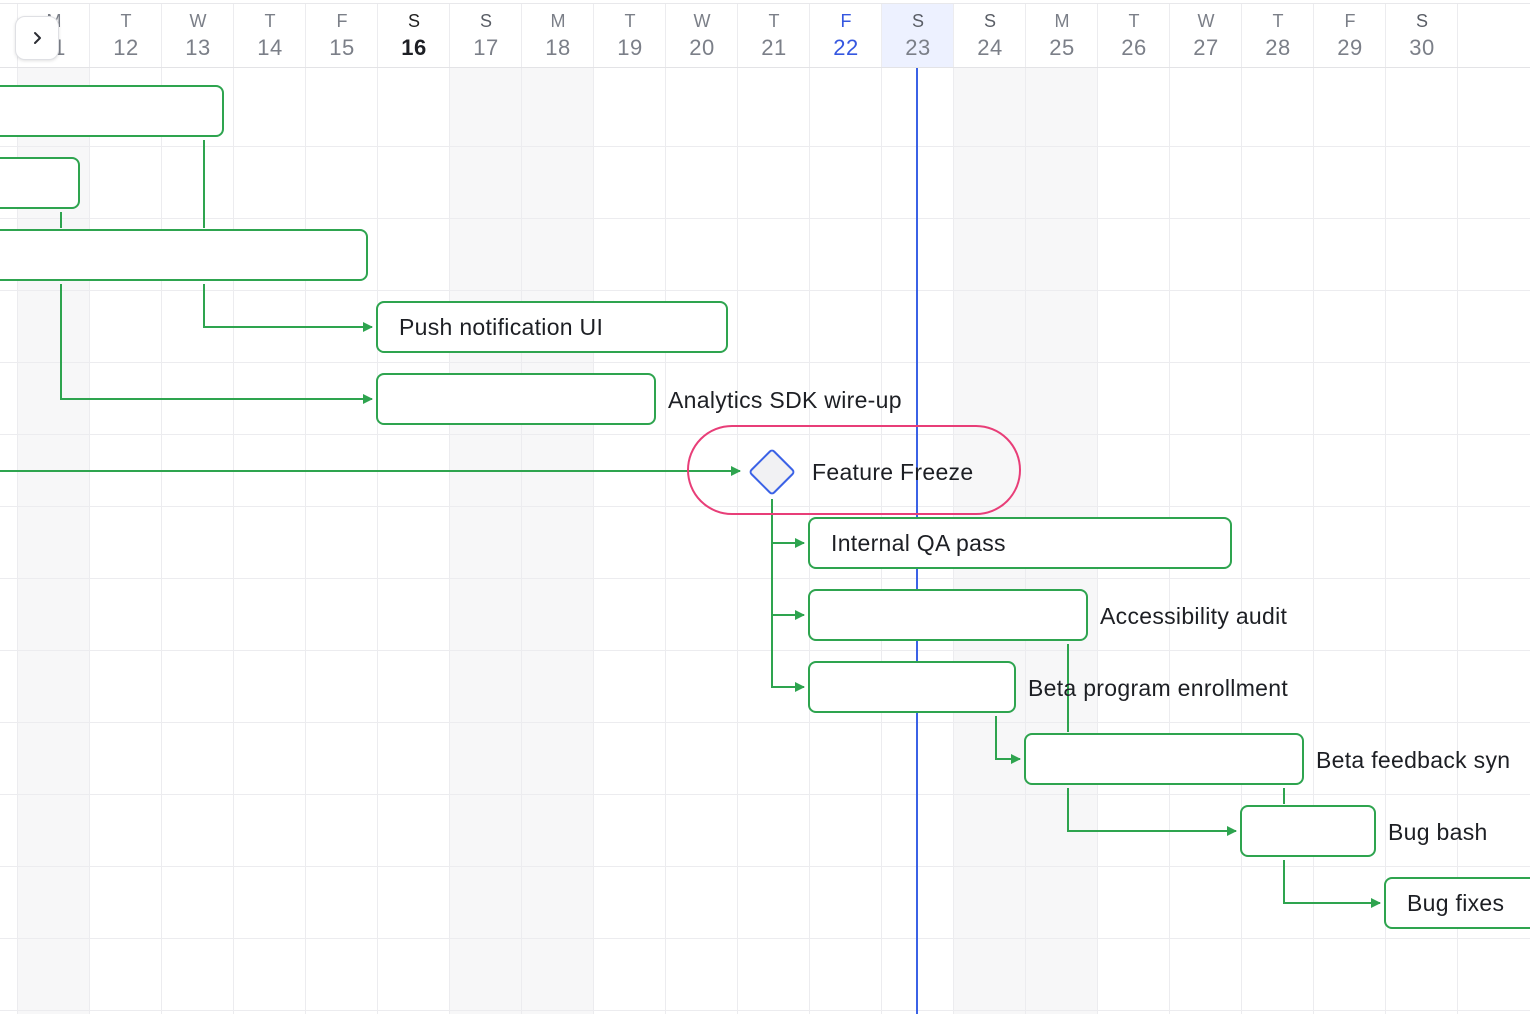 This screenshot has height=1014, width=1530. I want to click on day-number: 12, so click(126, 47).